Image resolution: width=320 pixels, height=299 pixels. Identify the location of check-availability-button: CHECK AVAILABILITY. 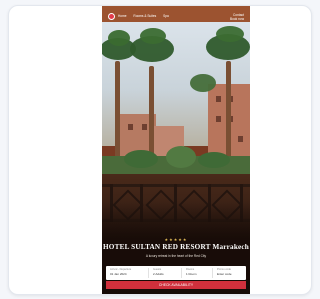
(176, 285).